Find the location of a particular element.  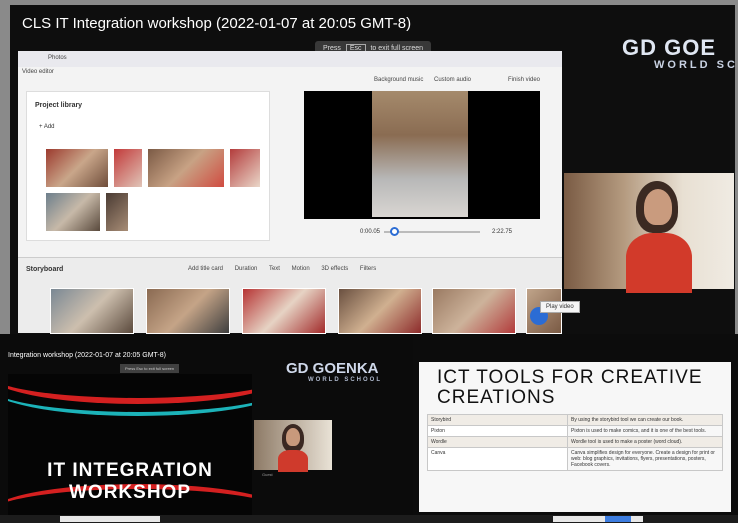

project-library: Project library + Add is located at coordinates (148, 166).